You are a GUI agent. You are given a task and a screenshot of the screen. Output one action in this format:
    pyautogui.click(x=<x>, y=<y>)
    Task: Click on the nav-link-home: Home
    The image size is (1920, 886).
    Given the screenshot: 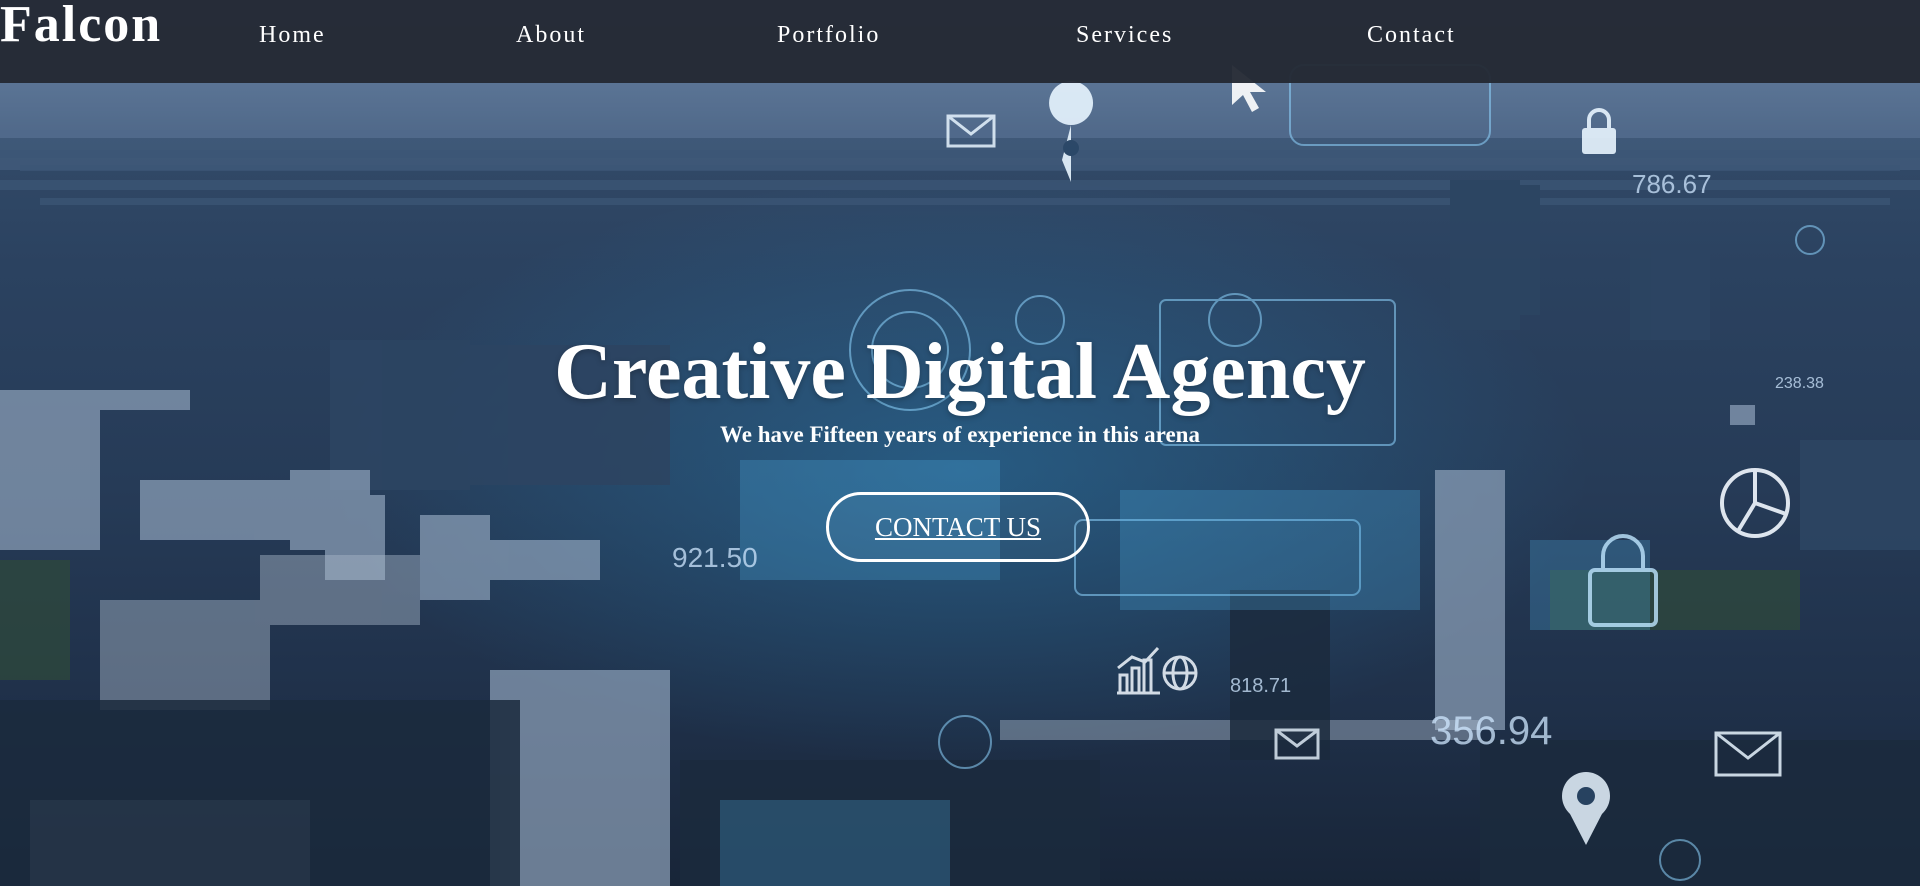 What is the action you would take?
    pyautogui.click(x=292, y=35)
    